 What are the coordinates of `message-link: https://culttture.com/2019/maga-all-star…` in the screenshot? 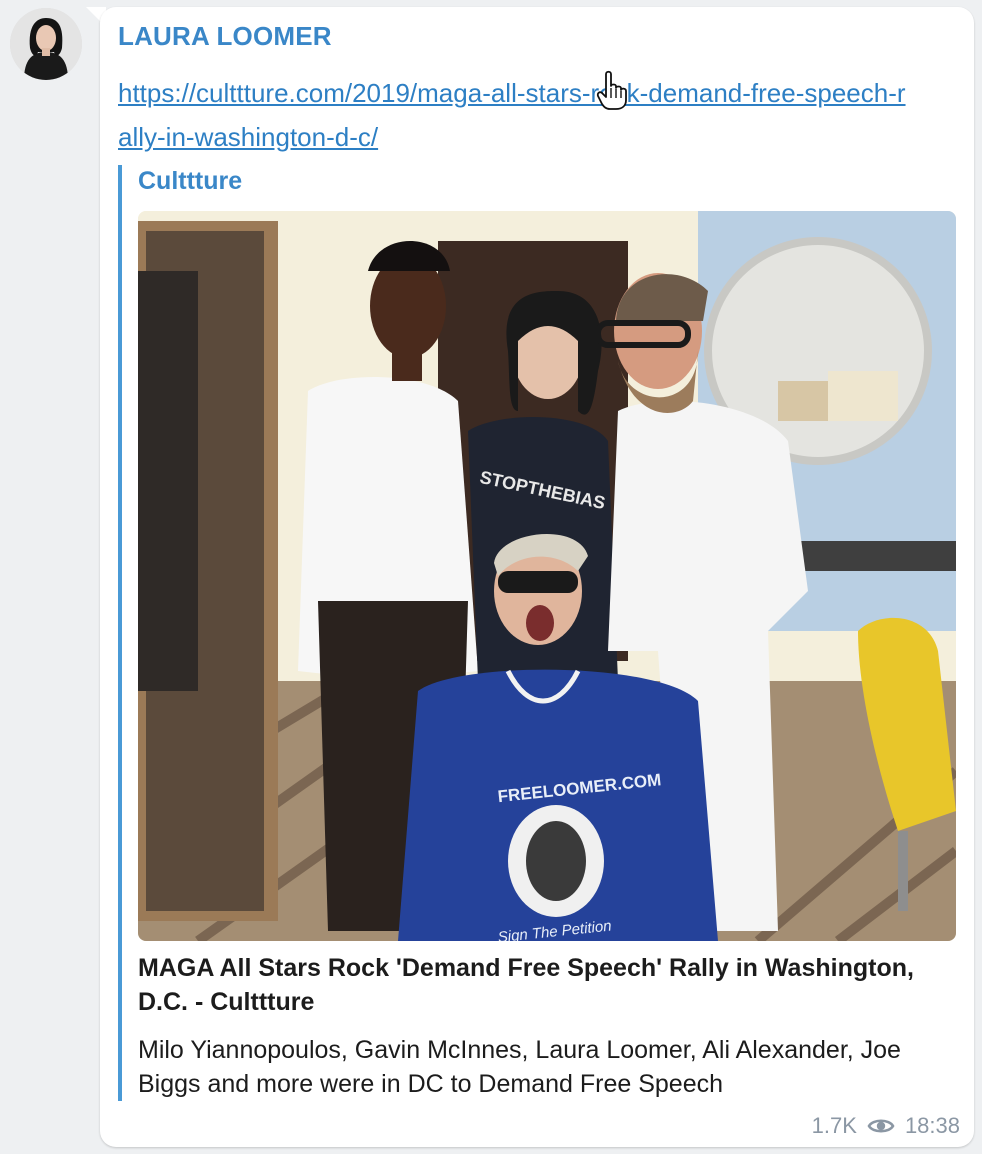 It's located at (518, 115).